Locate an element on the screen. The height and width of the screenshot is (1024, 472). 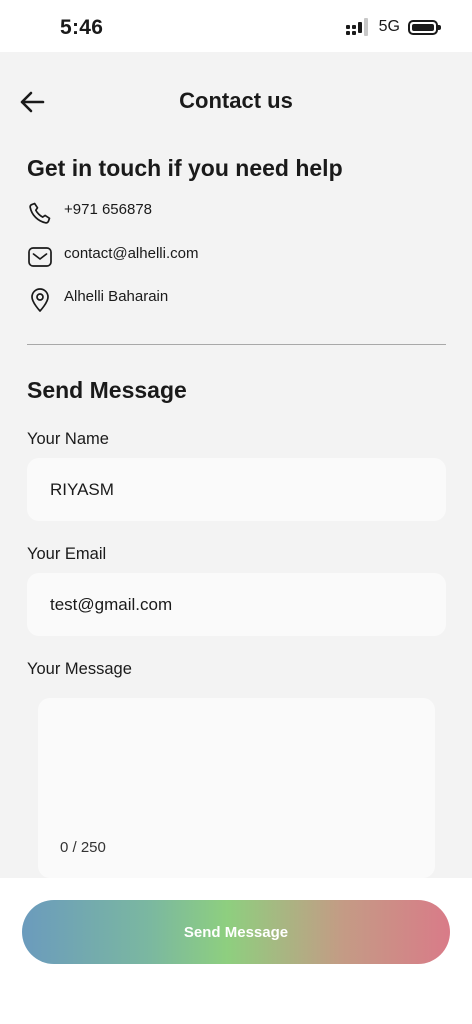
name-label: Your Name is located at coordinates (68, 439).